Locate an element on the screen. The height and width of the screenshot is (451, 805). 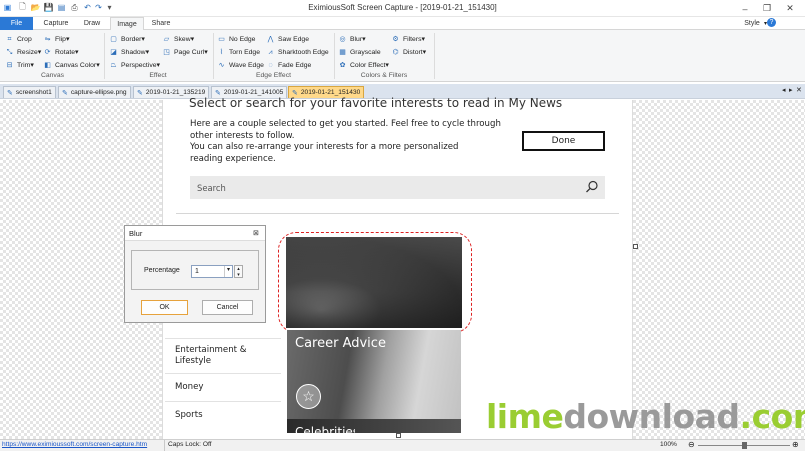
saw-edge-button: ⋀ Saw Edge is located at coordinates (287, 39).